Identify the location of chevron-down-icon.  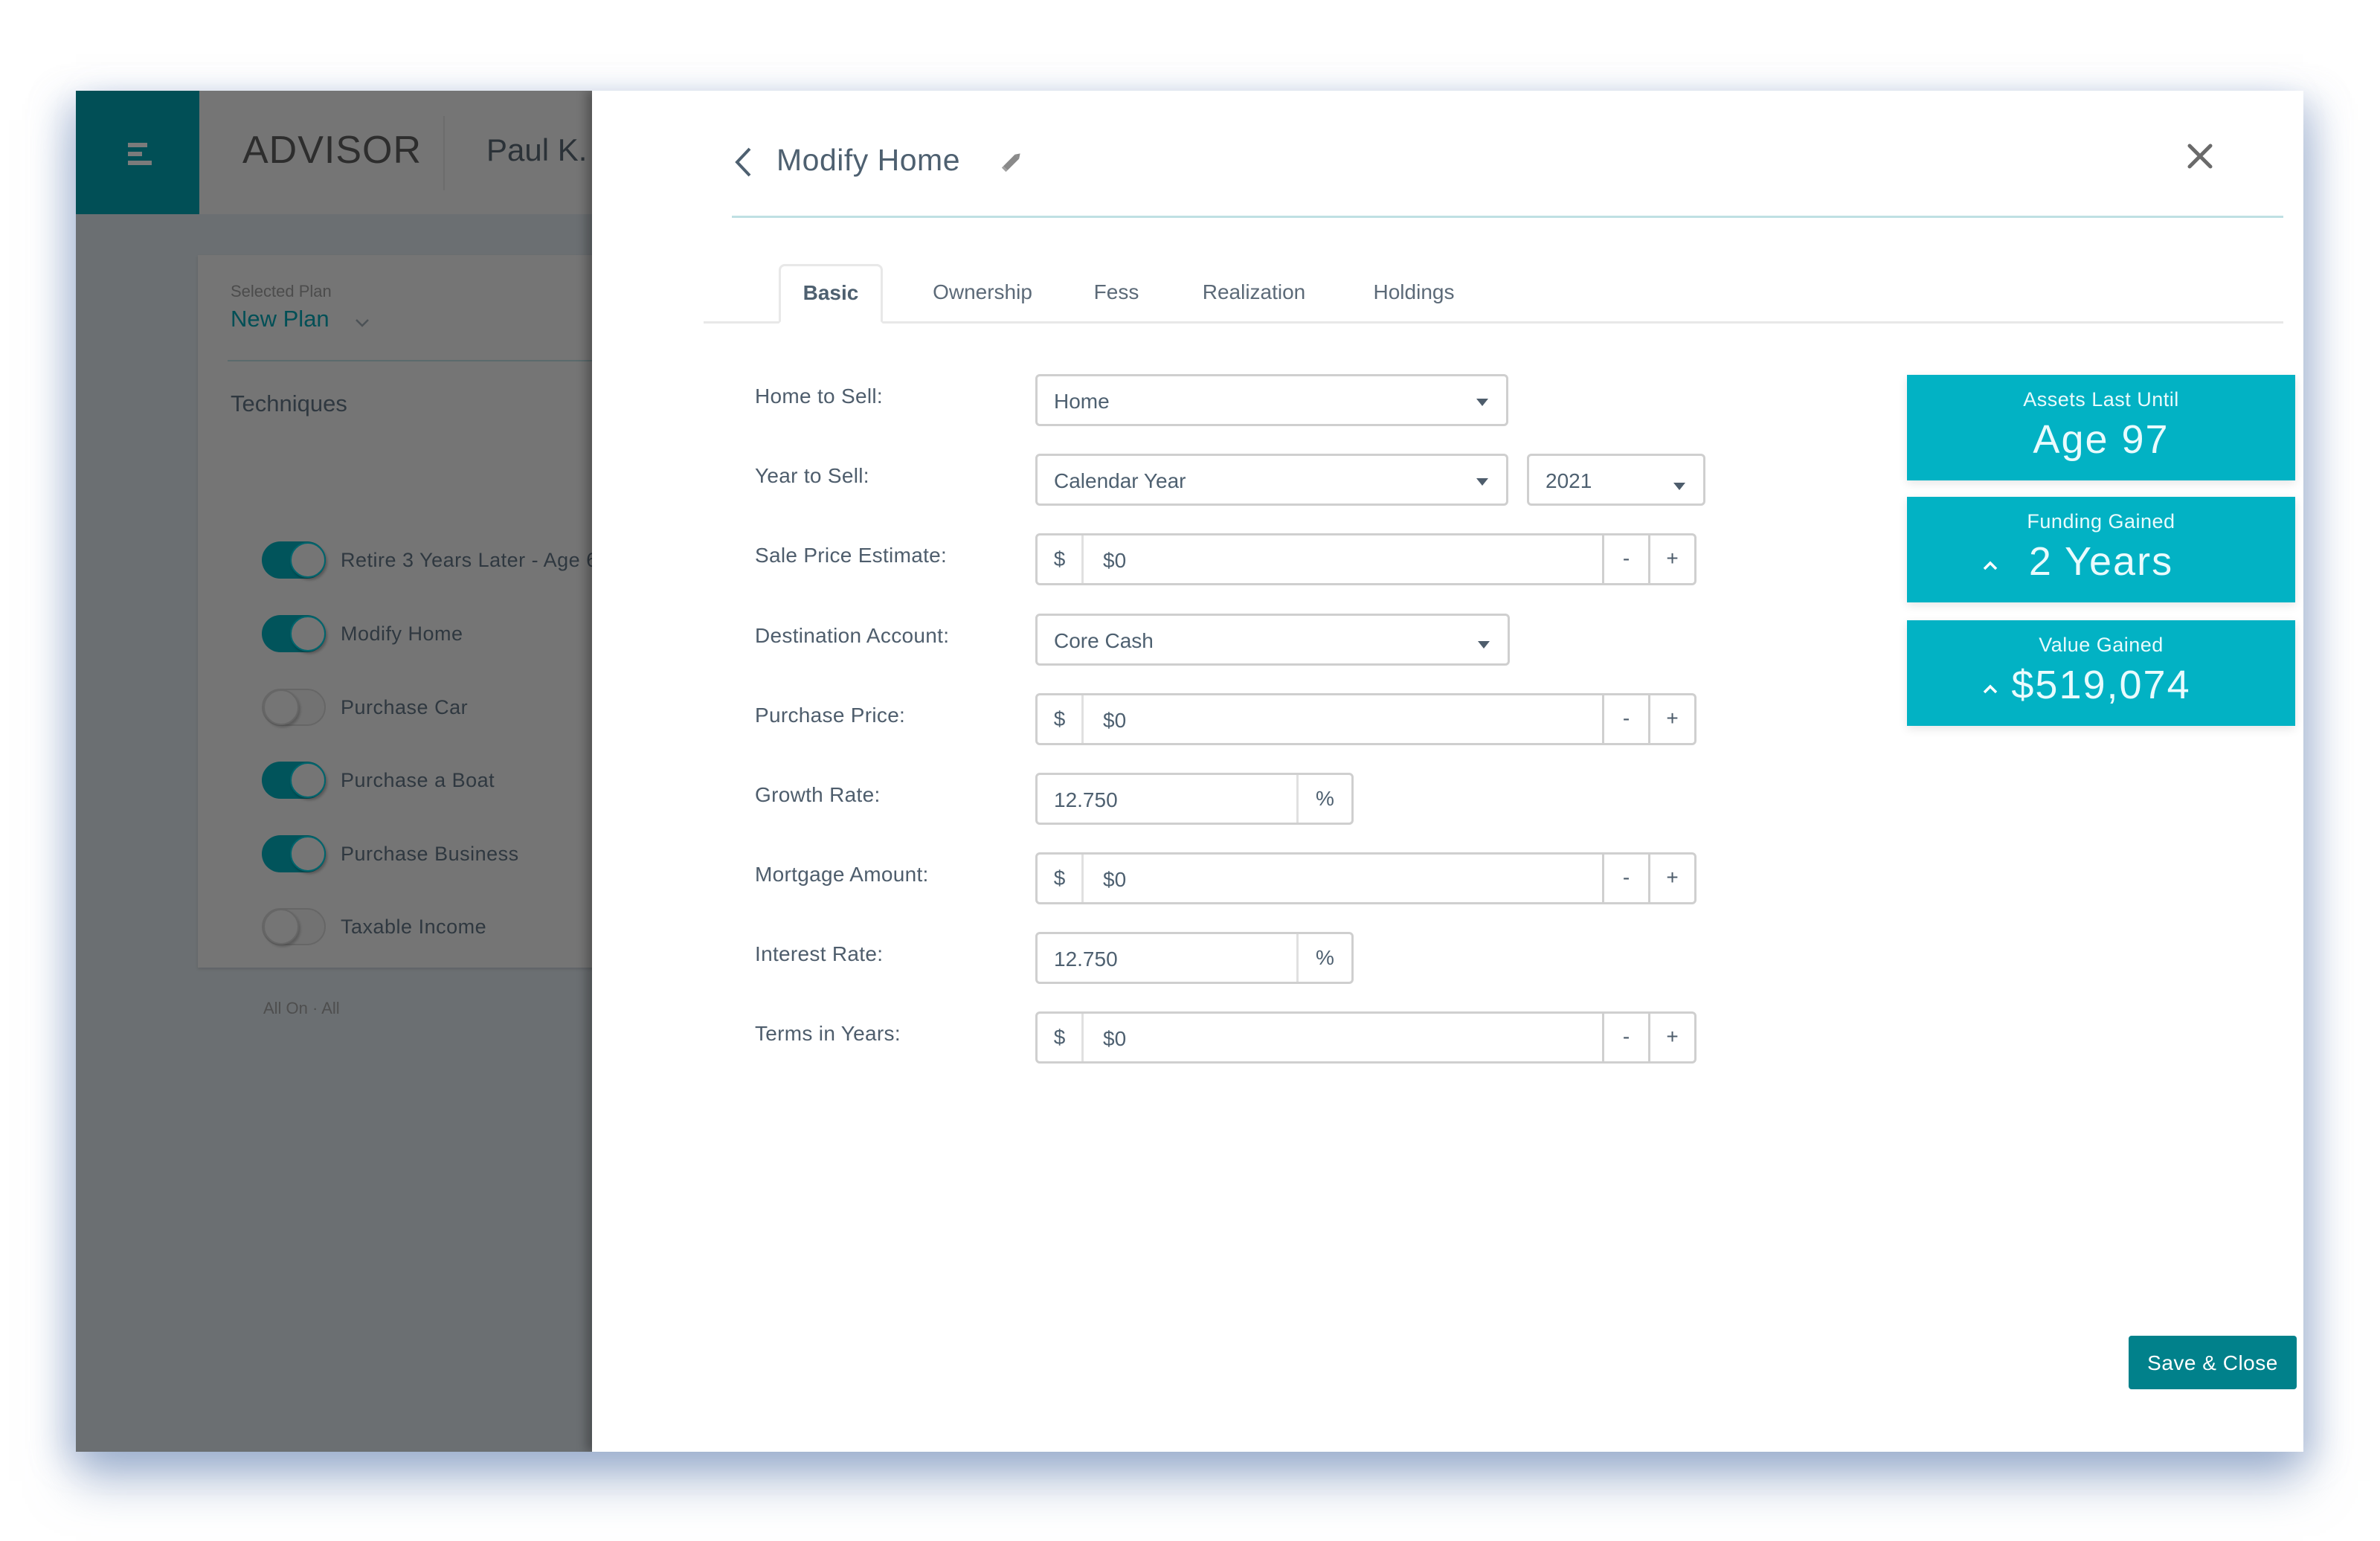
(362, 323).